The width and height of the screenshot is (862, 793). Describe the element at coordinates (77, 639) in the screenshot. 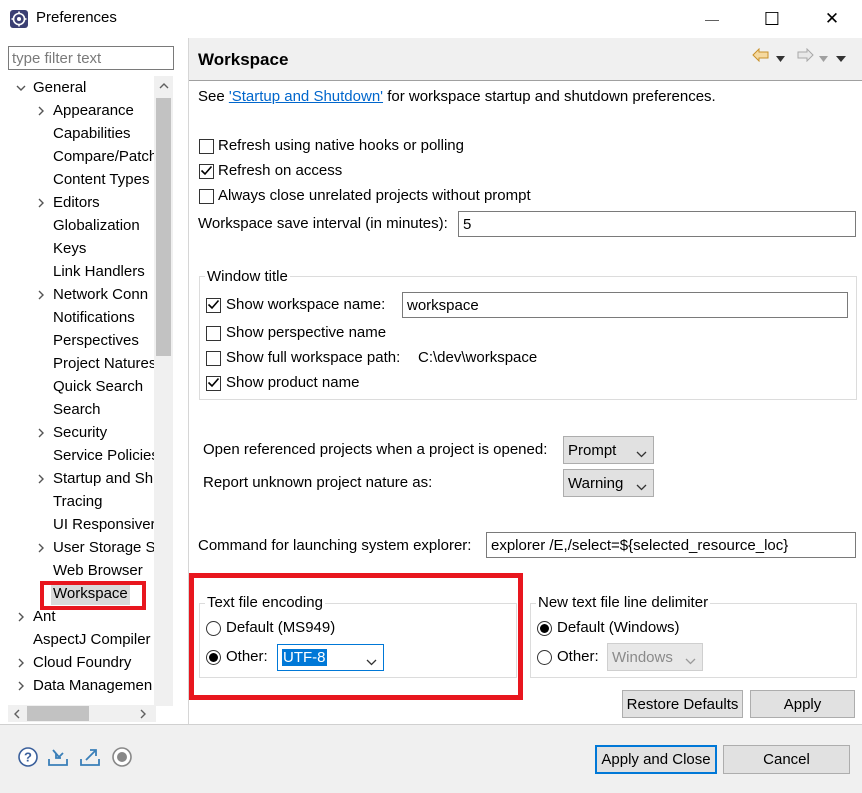

I see `tree-item-aspectj-compiler: AspectJ Compiler` at that location.